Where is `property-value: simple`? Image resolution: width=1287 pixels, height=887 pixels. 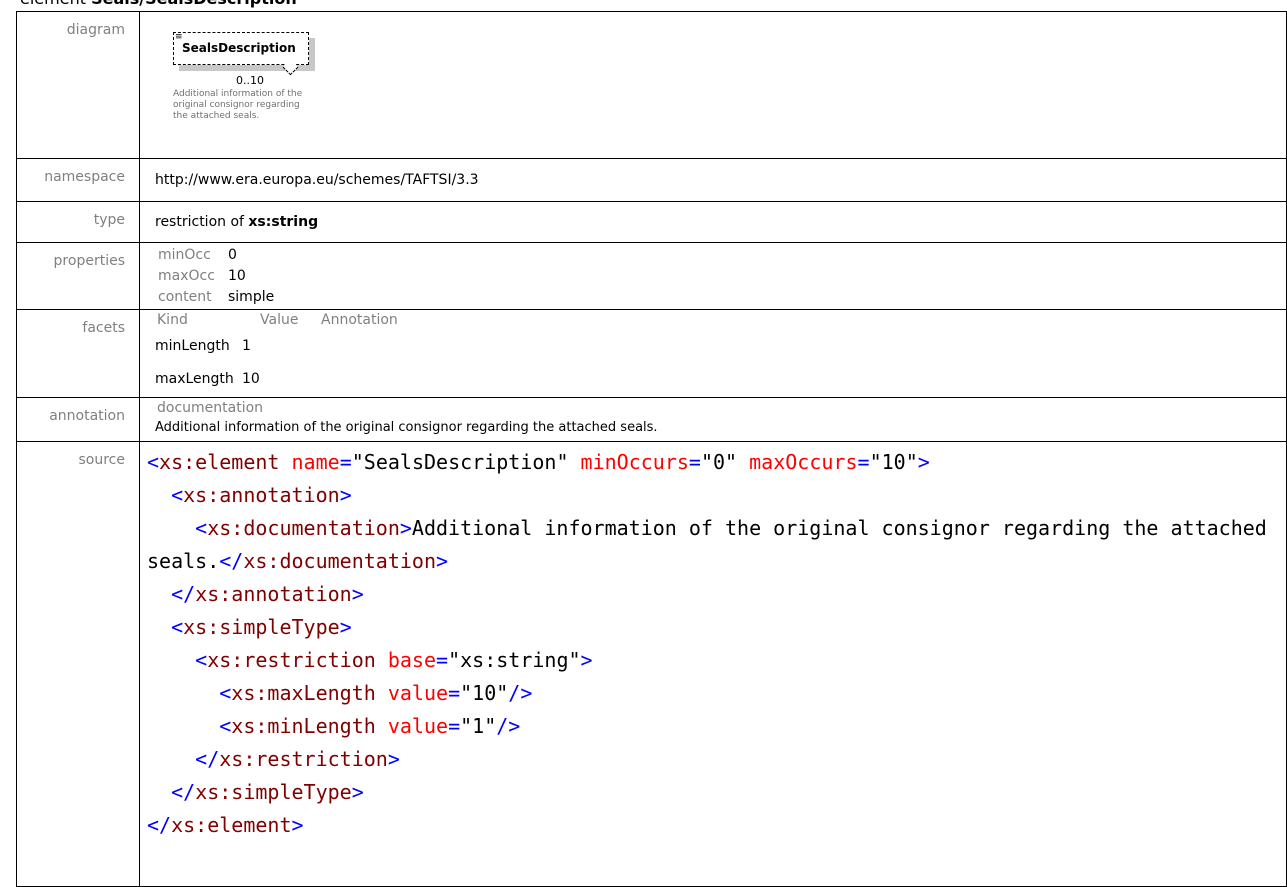
property-value: simple is located at coordinates (251, 297).